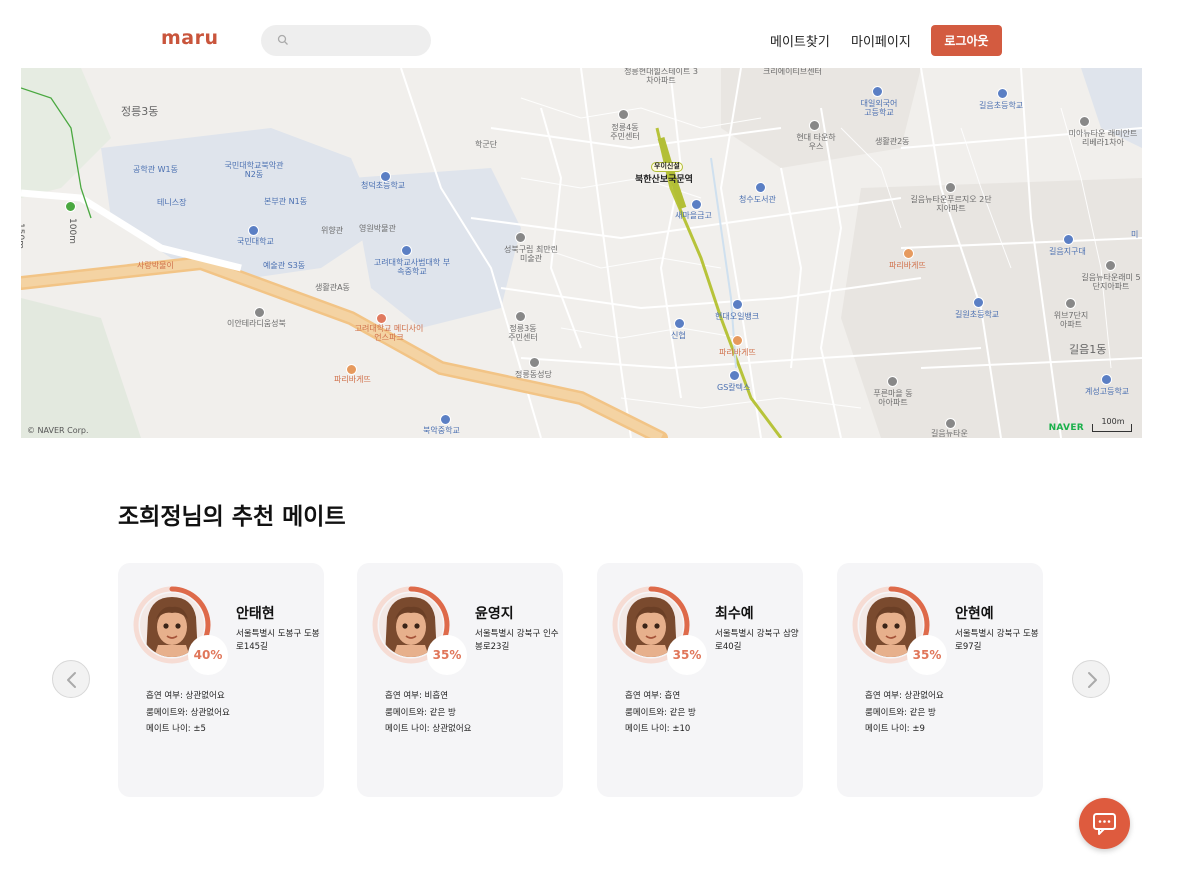  I want to click on mate-age: 메이트 나이: ±9, so click(895, 729).